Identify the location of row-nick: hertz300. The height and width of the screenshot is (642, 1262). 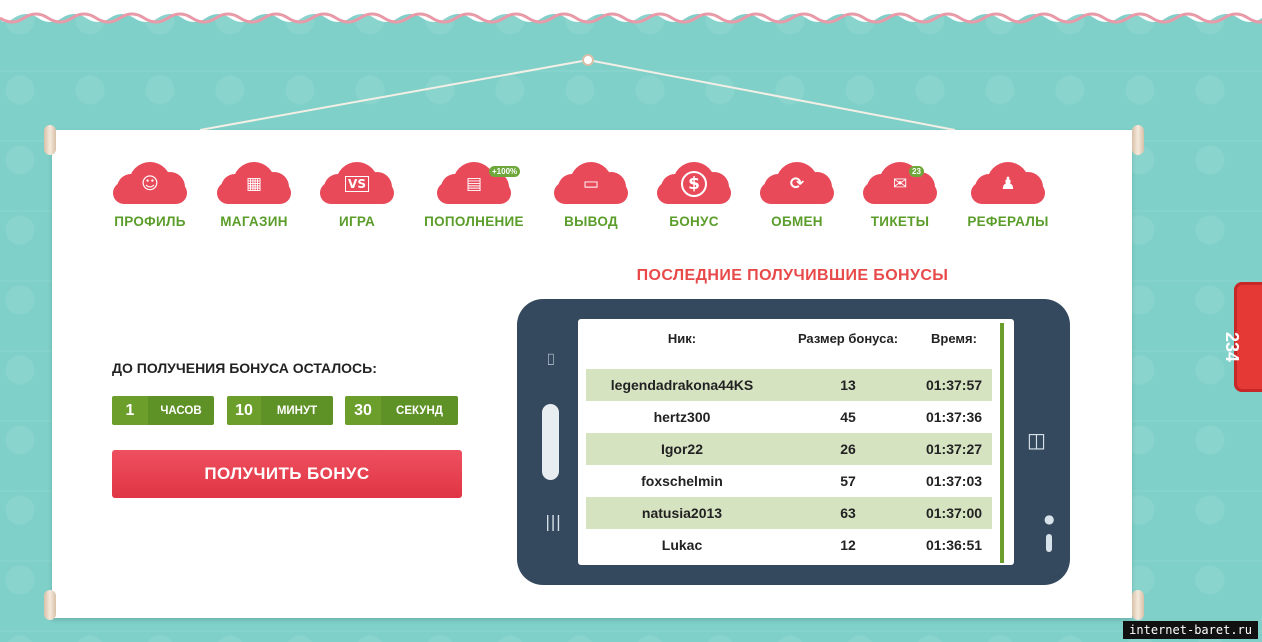
(682, 417).